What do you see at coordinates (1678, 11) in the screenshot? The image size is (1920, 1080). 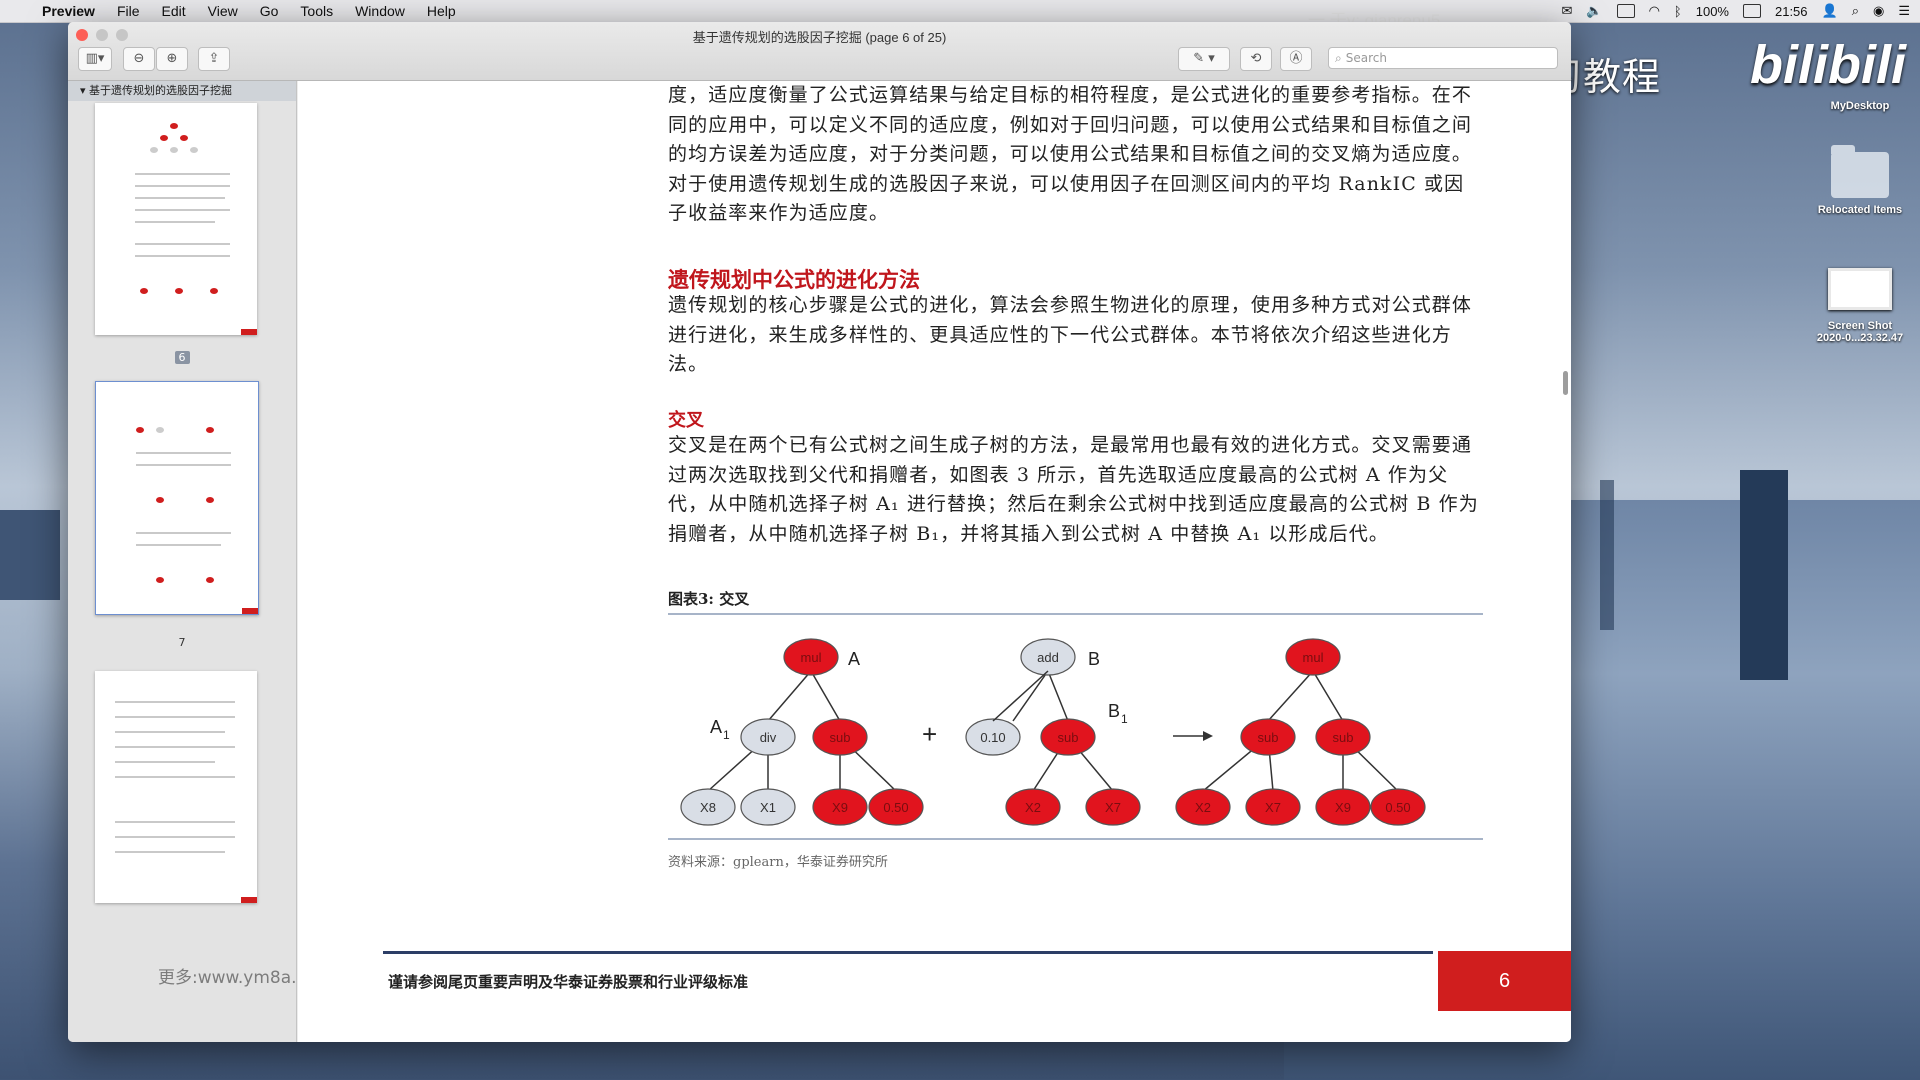 I see `bluetooth-icon: ᛒ` at bounding box center [1678, 11].